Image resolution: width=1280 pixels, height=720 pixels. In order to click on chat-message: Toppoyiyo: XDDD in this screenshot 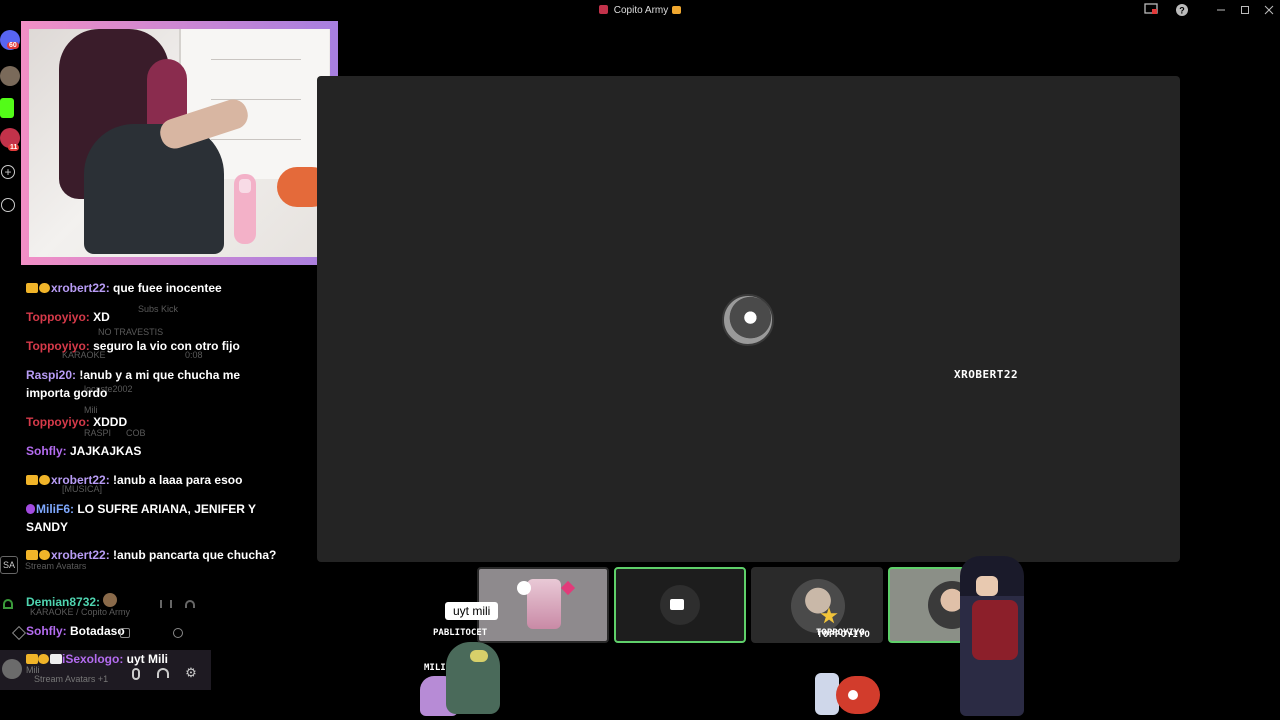, I will do `click(152, 422)`.